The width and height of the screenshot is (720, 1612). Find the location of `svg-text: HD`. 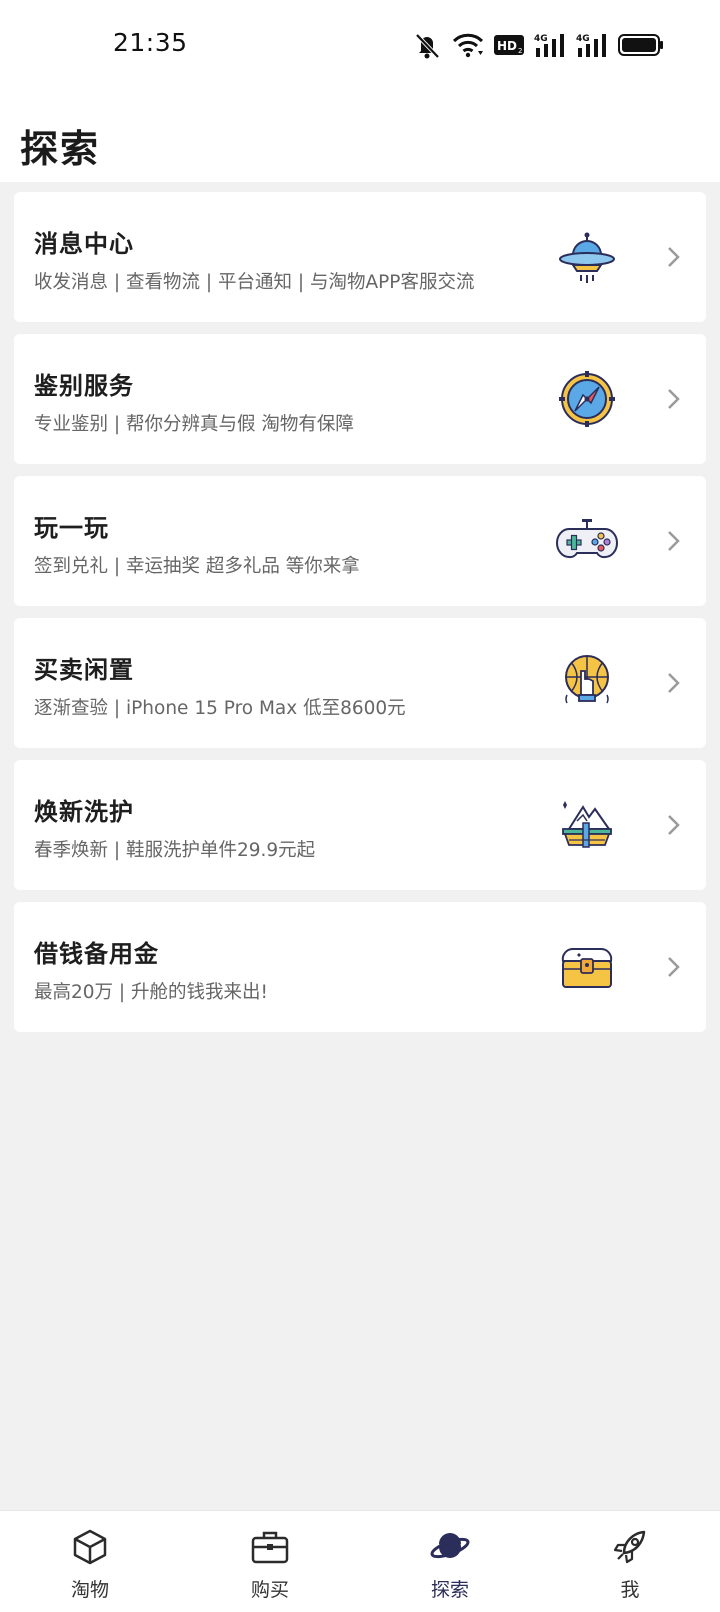

svg-text: HD is located at coordinates (507, 46).